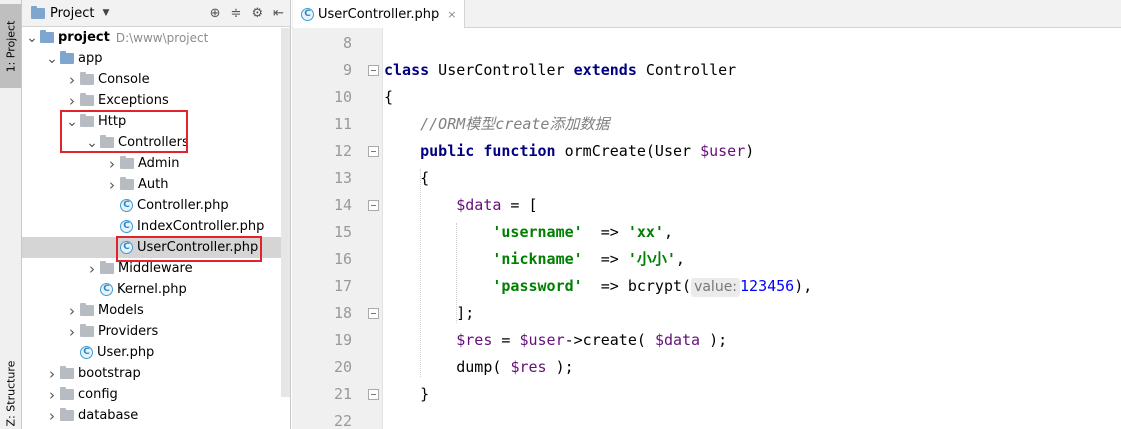 Image resolution: width=1121 pixels, height=429 pixels. What do you see at coordinates (474, 340) in the screenshot?
I see `code-token: $res` at bounding box center [474, 340].